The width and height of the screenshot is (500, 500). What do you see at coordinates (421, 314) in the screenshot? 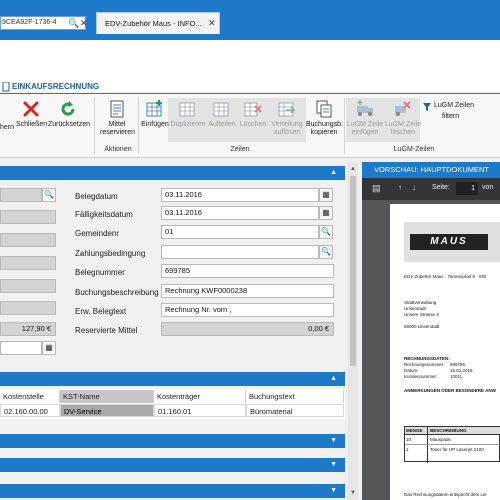
I see `doc-addr3: Unsere Strasse 3` at bounding box center [421, 314].